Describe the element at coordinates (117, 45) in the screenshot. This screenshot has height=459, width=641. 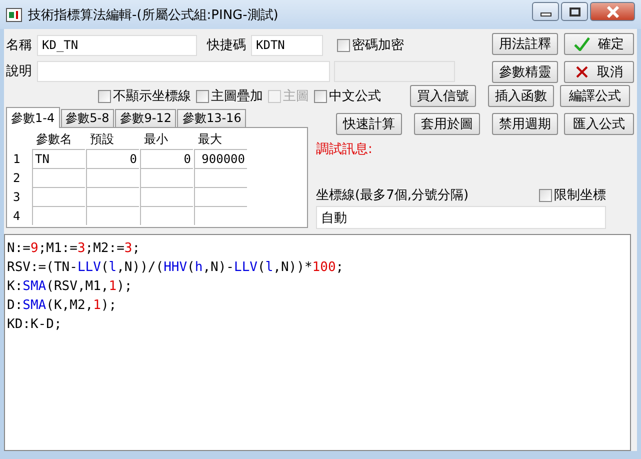
I see `name-field: KD_TN` at that location.